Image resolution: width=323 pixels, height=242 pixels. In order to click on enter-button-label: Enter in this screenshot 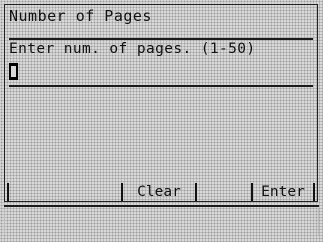, I will do `click(283, 192)`.